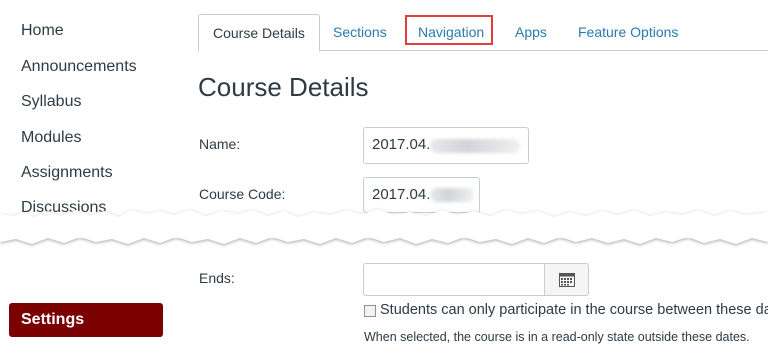  Describe the element at coordinates (283, 87) in the screenshot. I see `page-title: Course Details` at that location.